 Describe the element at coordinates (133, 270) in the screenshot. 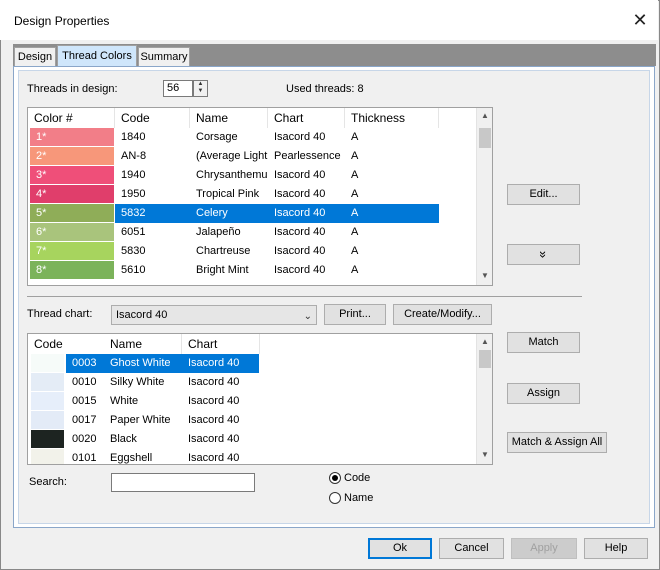

I see `code-cell: 5610` at that location.